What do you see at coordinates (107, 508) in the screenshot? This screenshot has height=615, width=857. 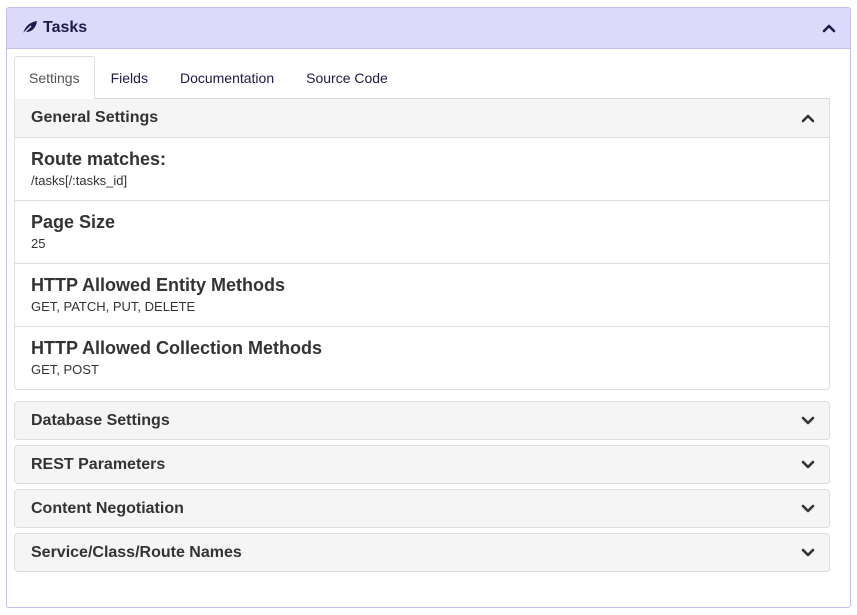 I see `content-negotiation-title: Content Negotiation` at bounding box center [107, 508].